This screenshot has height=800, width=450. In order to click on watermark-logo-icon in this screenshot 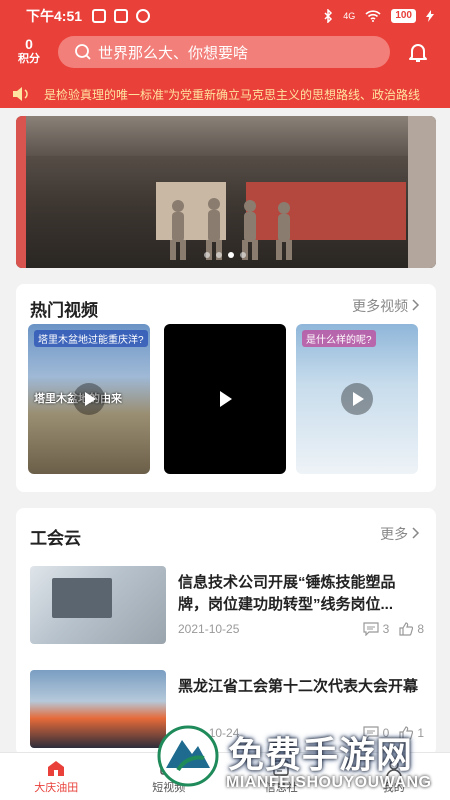, I will do `click(188, 756)`.